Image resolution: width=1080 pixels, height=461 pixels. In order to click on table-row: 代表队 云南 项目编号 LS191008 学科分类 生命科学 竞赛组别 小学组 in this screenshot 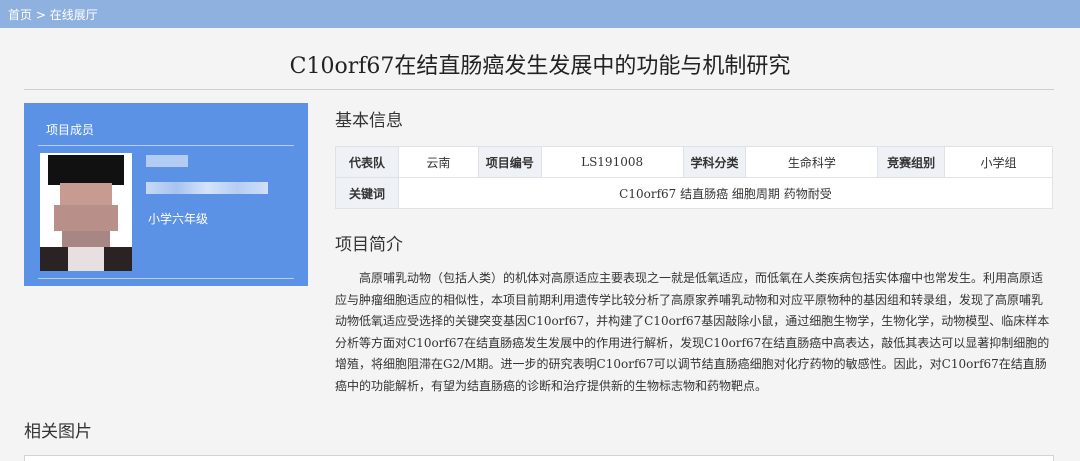, I will do `click(694, 162)`.